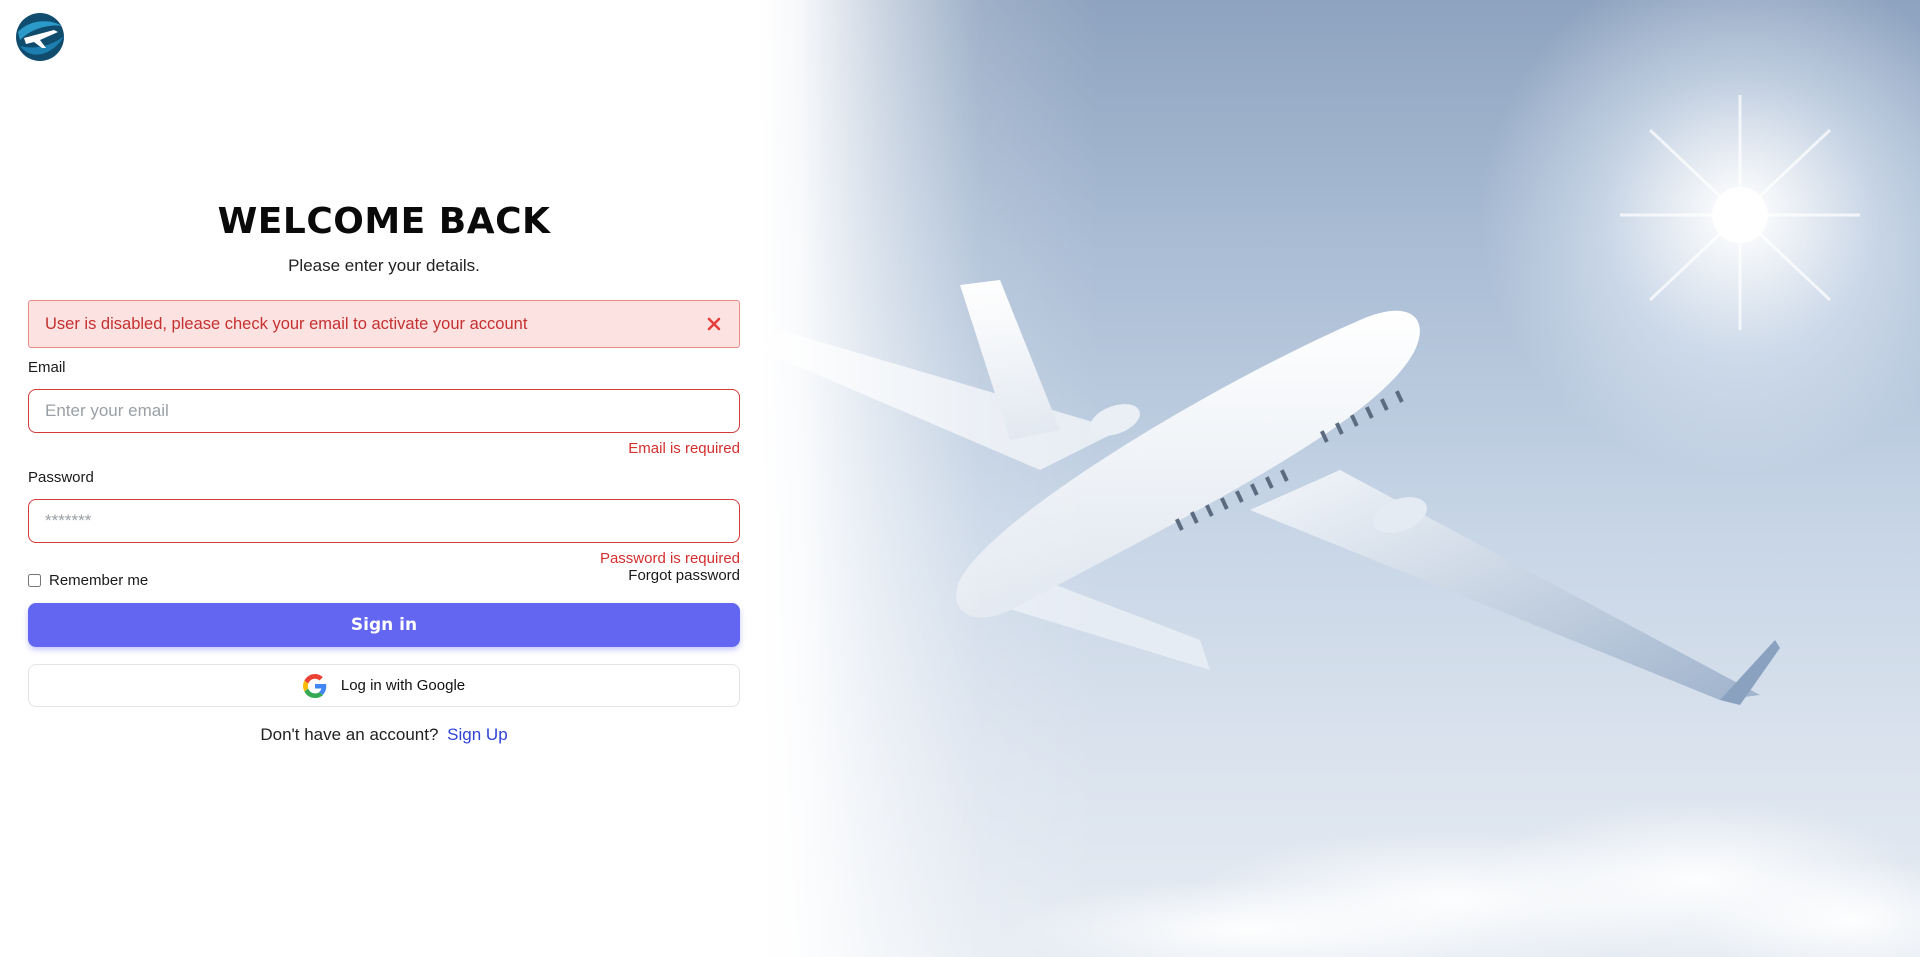  I want to click on remember-me: Remember me, so click(88, 580).